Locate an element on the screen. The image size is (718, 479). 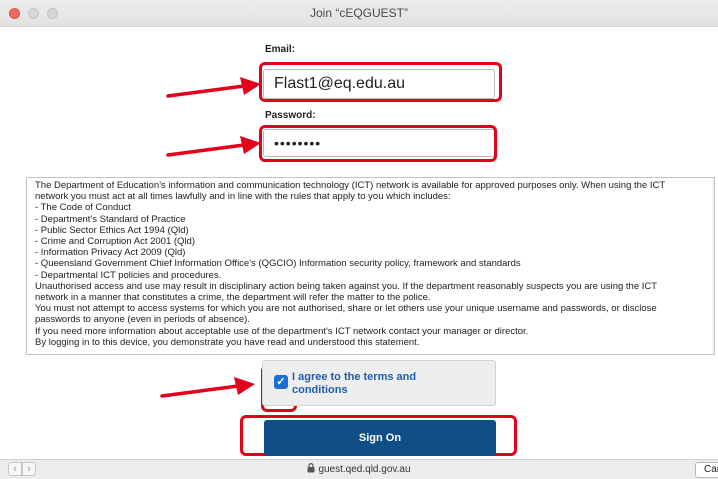
agree-label: I agree to the terms and conditions is located at coordinates (382, 384).